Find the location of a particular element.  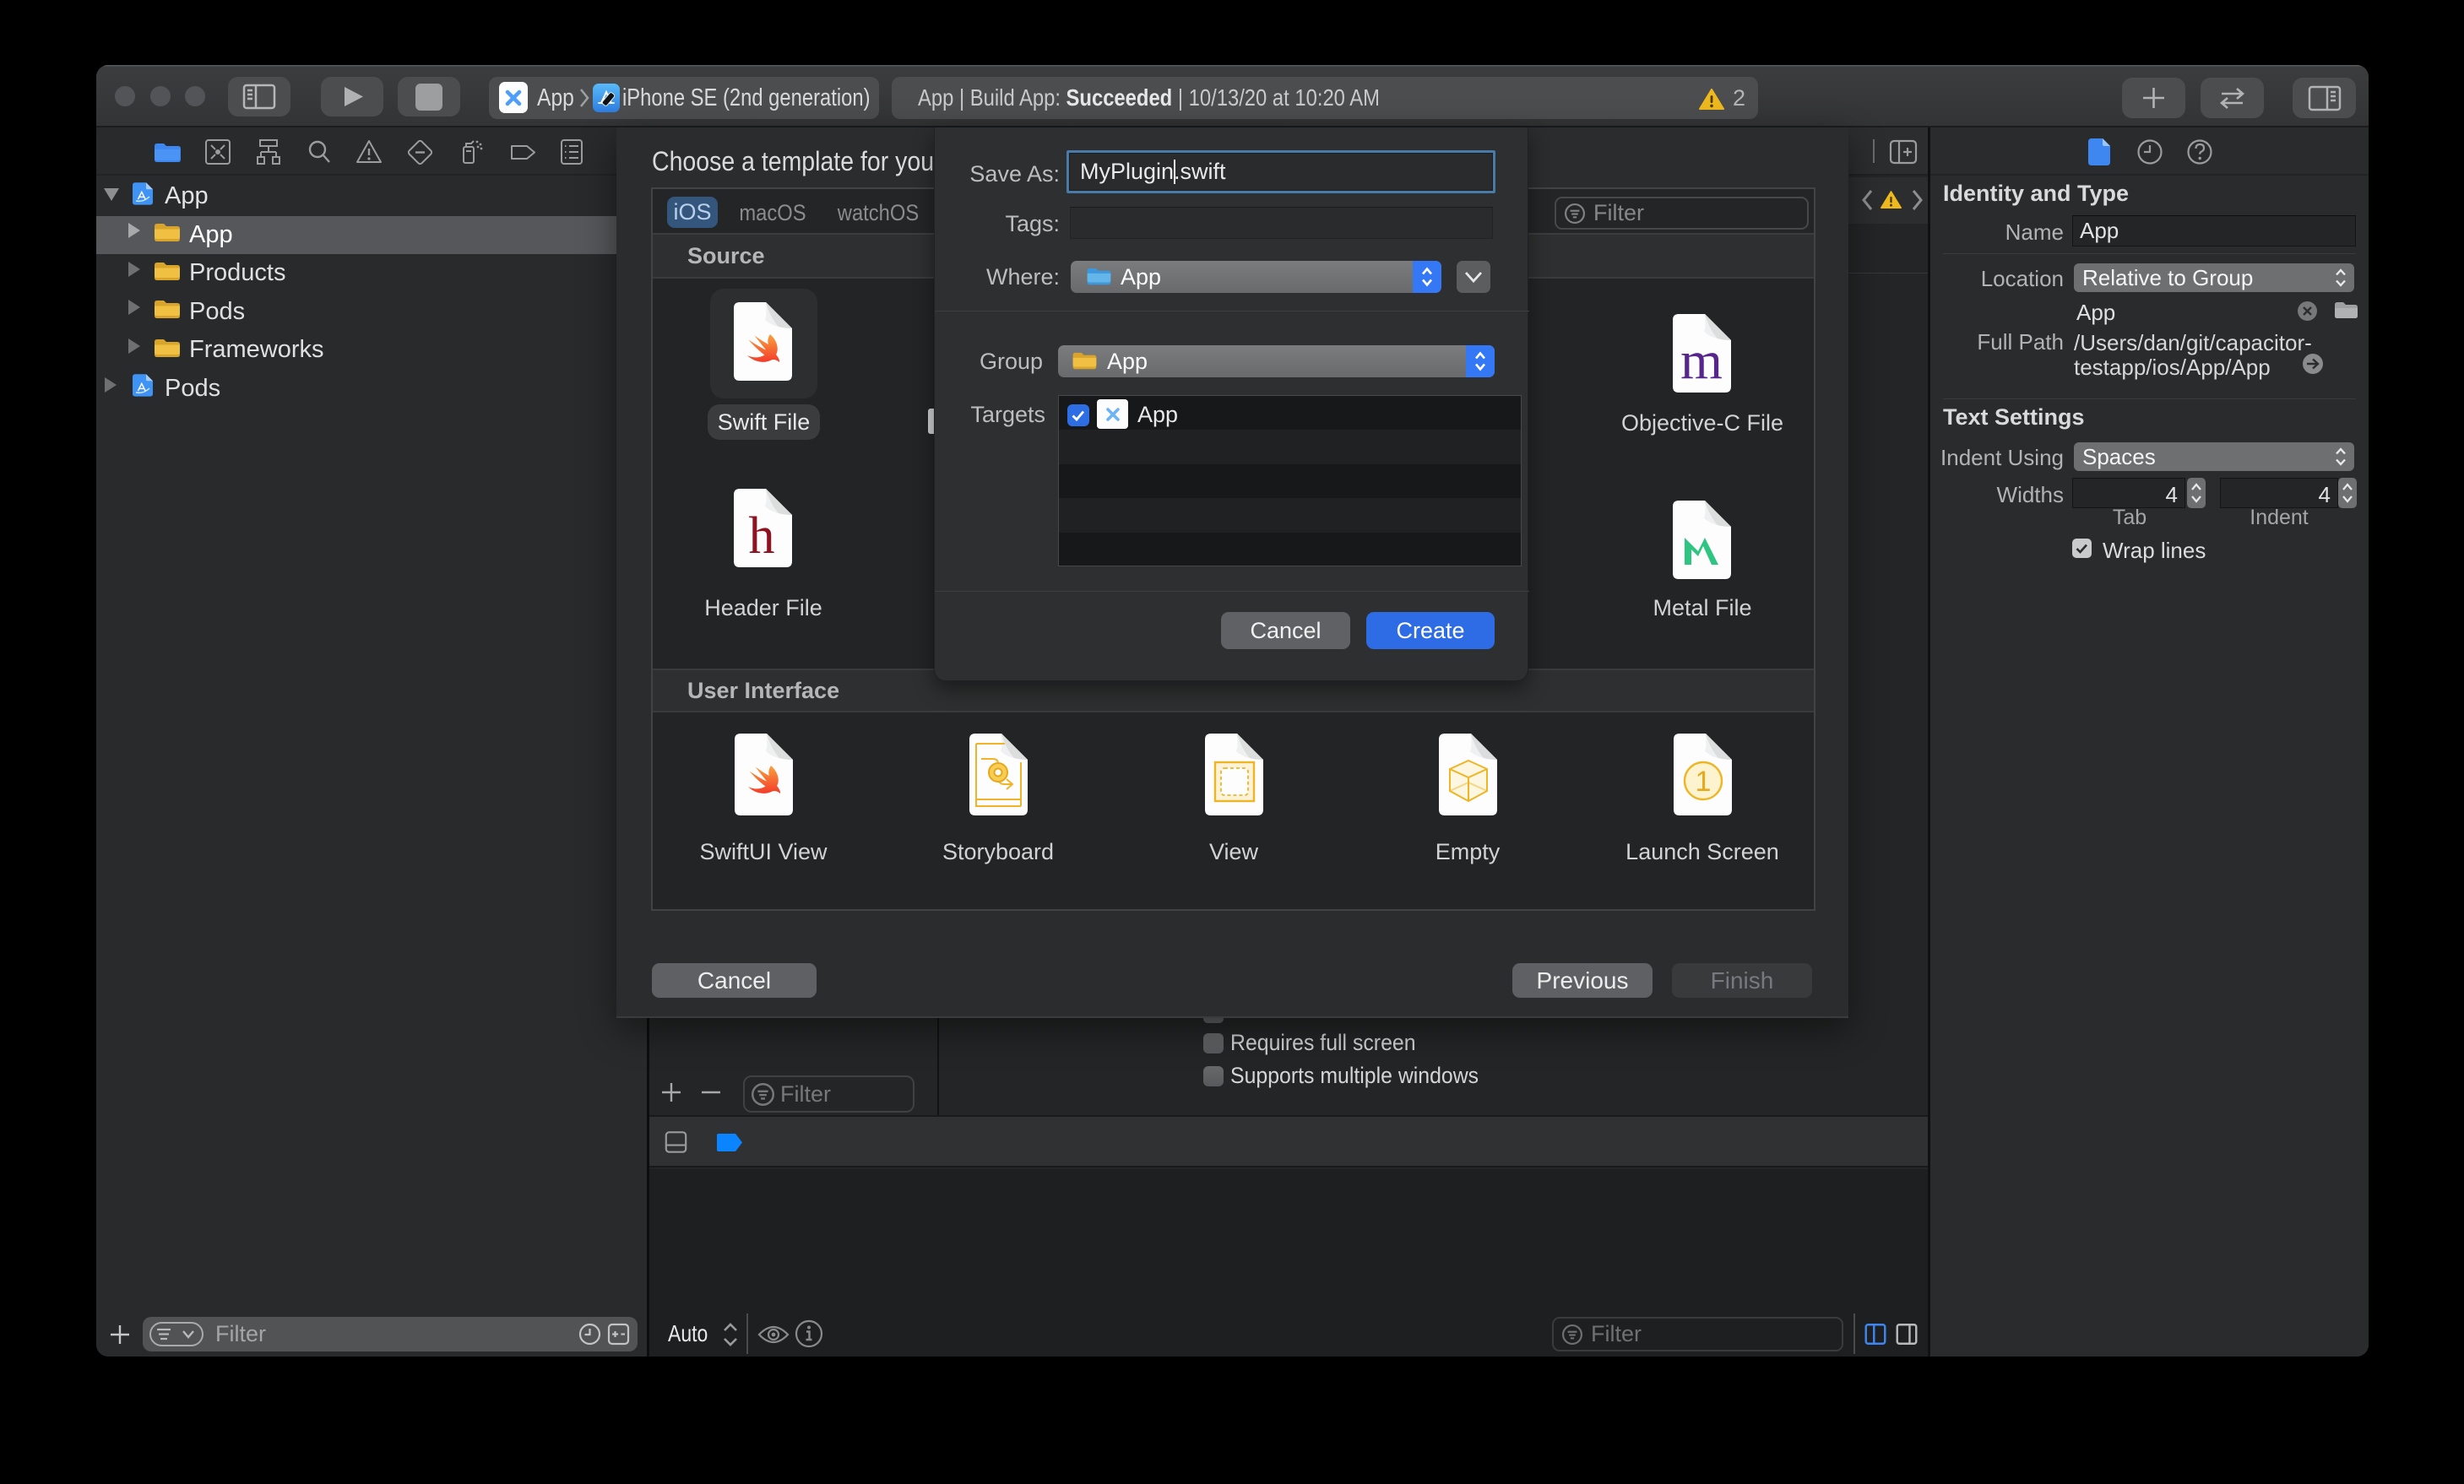

svg-text: 1 is located at coordinates (1703, 782).